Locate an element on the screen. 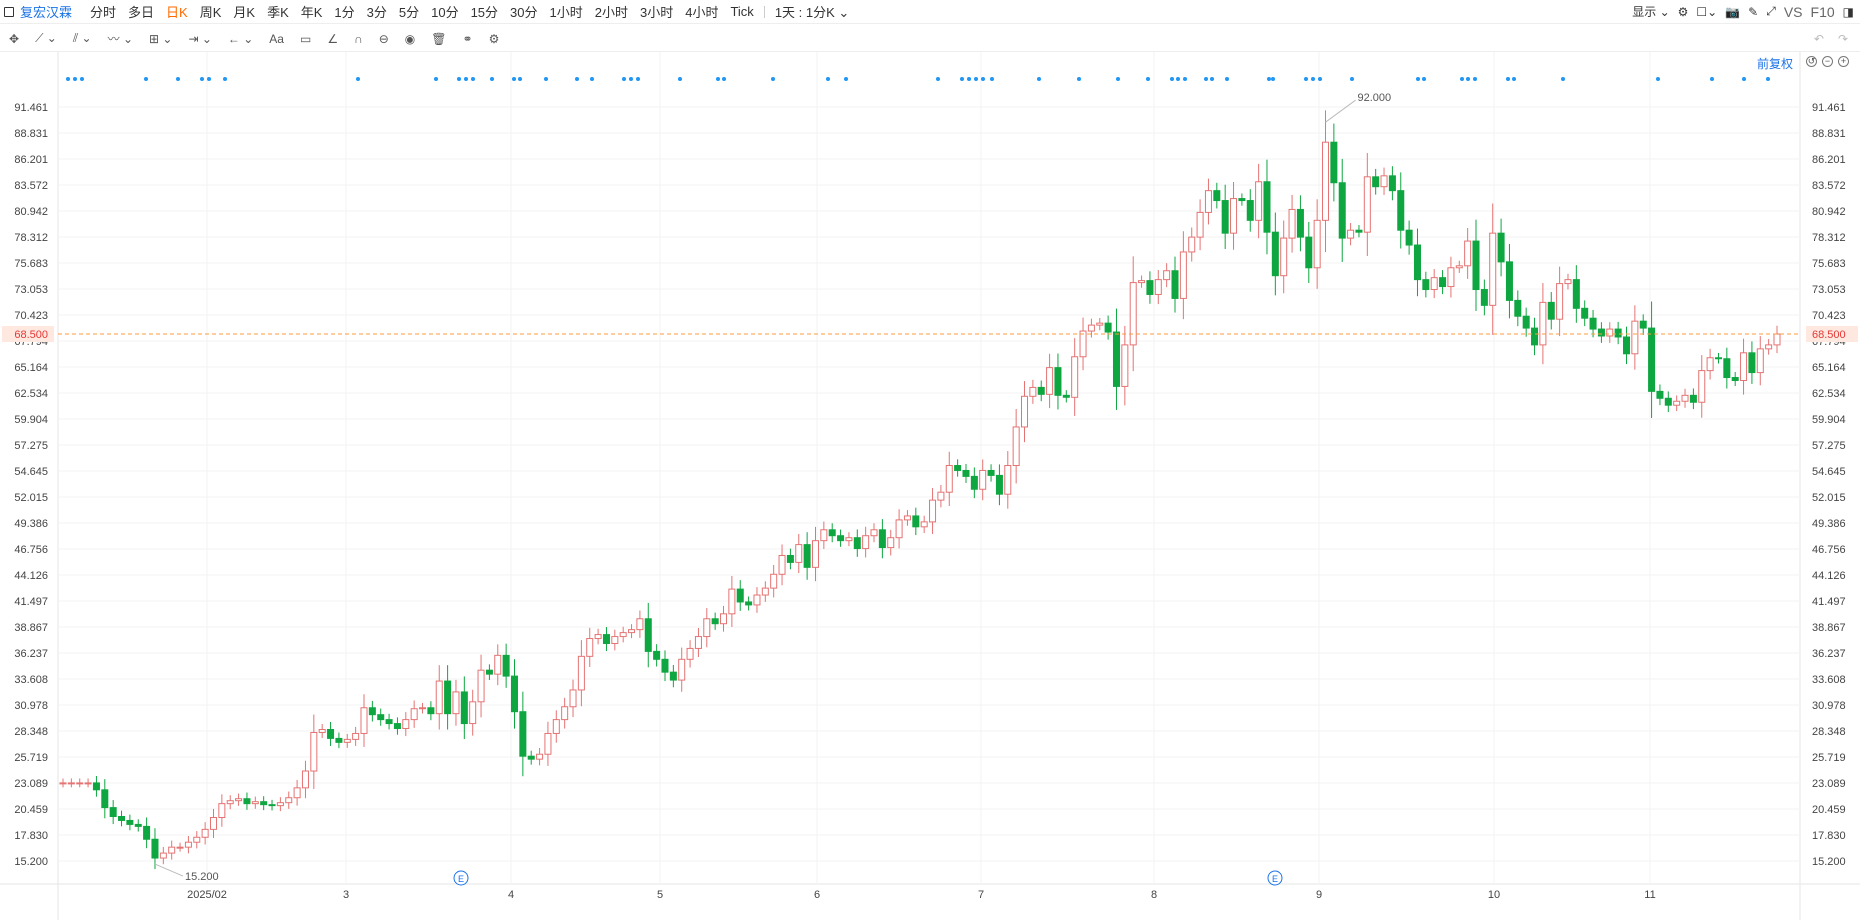 The height and width of the screenshot is (920, 1860). camera-icon: 📷 is located at coordinates (1732, 12).